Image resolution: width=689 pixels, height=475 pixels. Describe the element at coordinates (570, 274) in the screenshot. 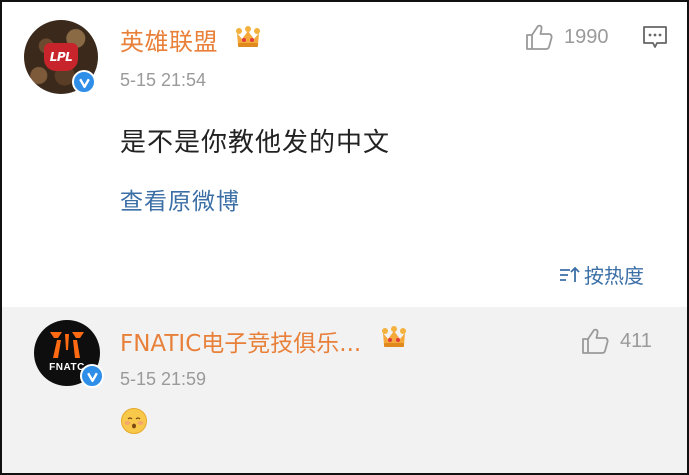

I see `sort-arrows-icon` at that location.